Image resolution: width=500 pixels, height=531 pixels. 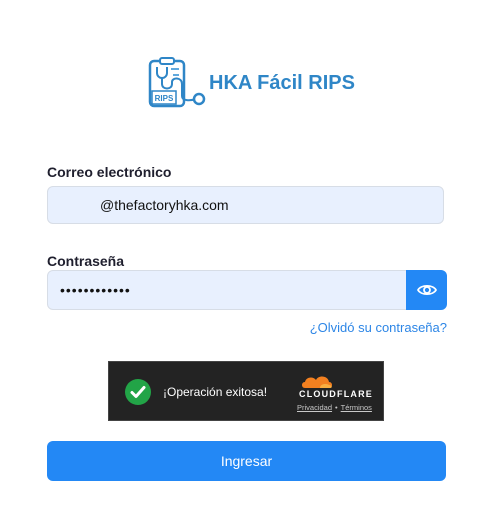 I want to click on check-circle-icon, so click(x=138, y=392).